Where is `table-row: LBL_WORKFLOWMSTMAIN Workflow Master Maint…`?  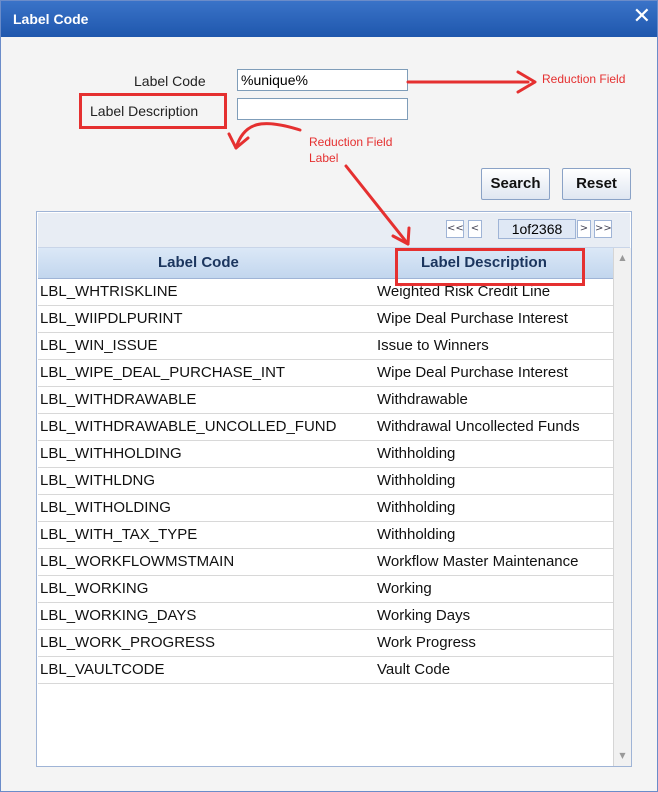
table-row: LBL_WORKFLOWMSTMAIN Workflow Master Maint… is located at coordinates (325, 562).